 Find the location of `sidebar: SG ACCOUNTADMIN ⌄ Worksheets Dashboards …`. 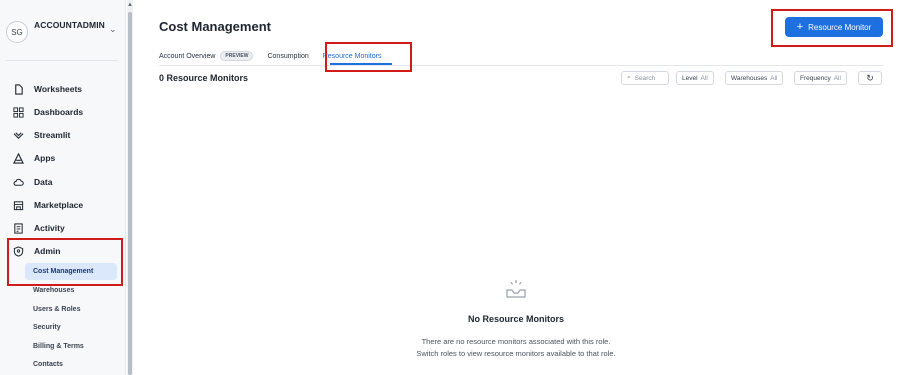

sidebar: SG ACCOUNTADMIN ⌄ Worksheets Dashboards … is located at coordinates (63, 187).